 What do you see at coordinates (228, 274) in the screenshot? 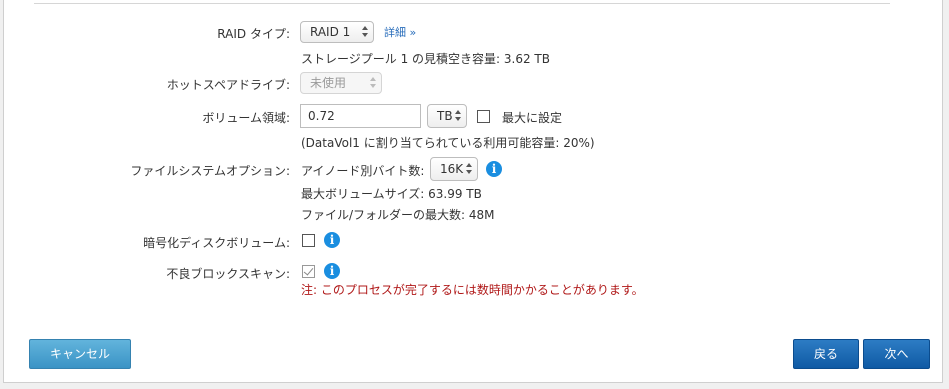
I see `badblock-label: 不良ブロックスキャン:` at bounding box center [228, 274].